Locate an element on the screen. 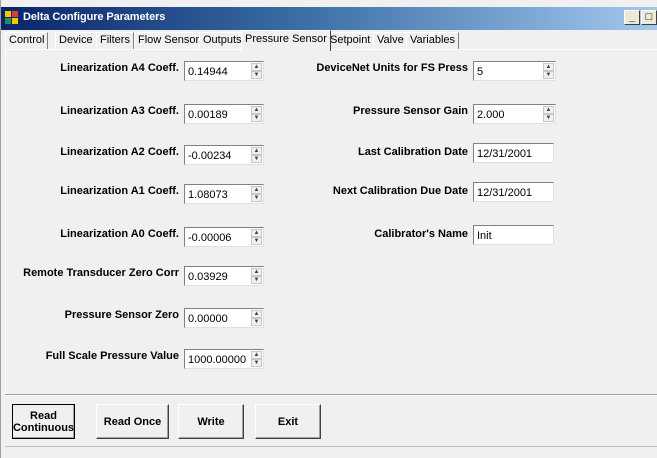  a0-coeff-label: Linearization A0 Coeff. is located at coordinates (119, 234).